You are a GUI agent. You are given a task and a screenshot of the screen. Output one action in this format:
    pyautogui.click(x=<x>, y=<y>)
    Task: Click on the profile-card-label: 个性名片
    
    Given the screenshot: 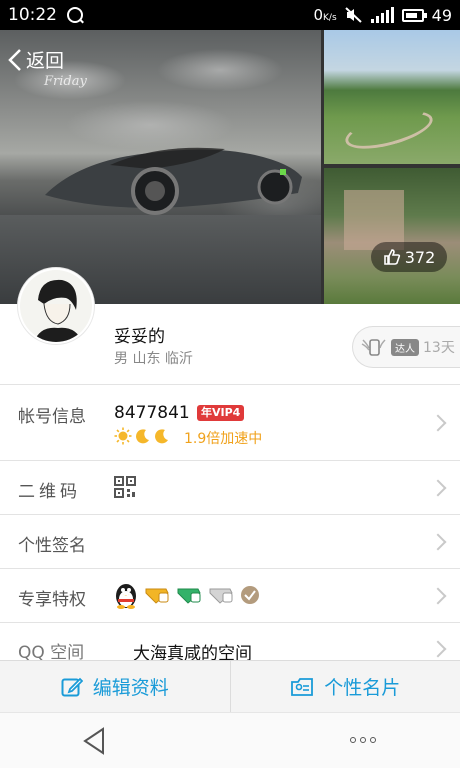 What is the action you would take?
    pyautogui.click(x=362, y=688)
    